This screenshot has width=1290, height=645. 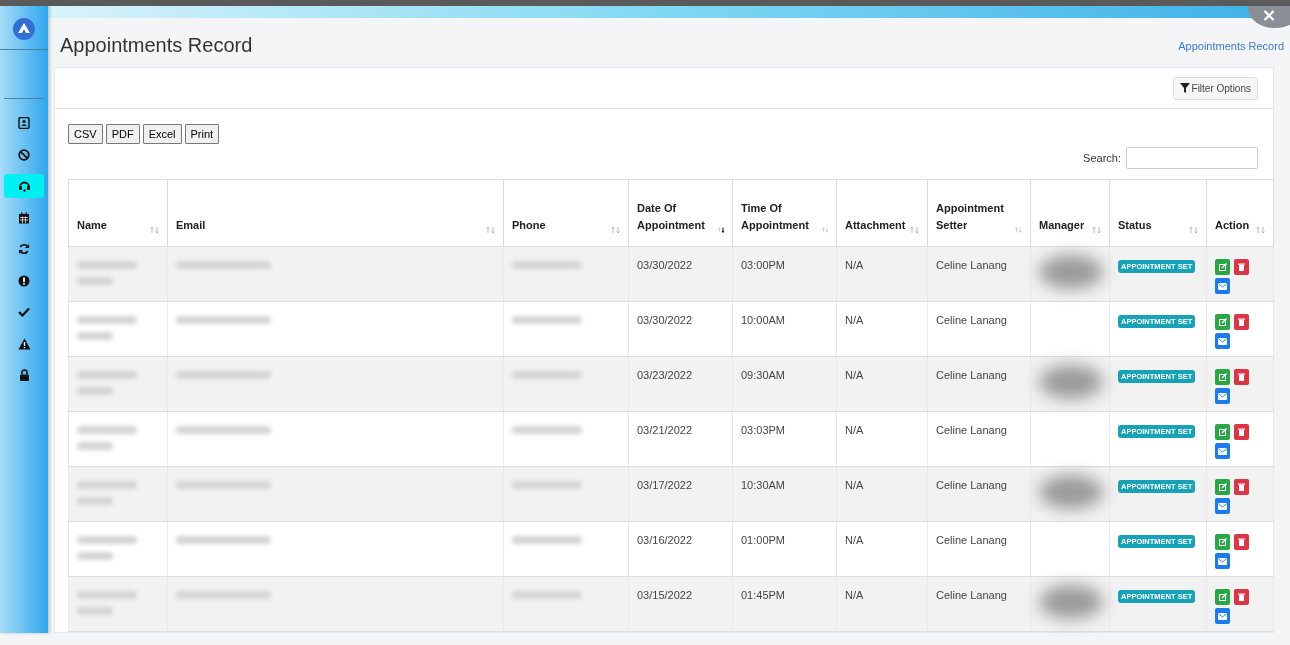 I want to click on filter-icon, so click(x=1184, y=88).